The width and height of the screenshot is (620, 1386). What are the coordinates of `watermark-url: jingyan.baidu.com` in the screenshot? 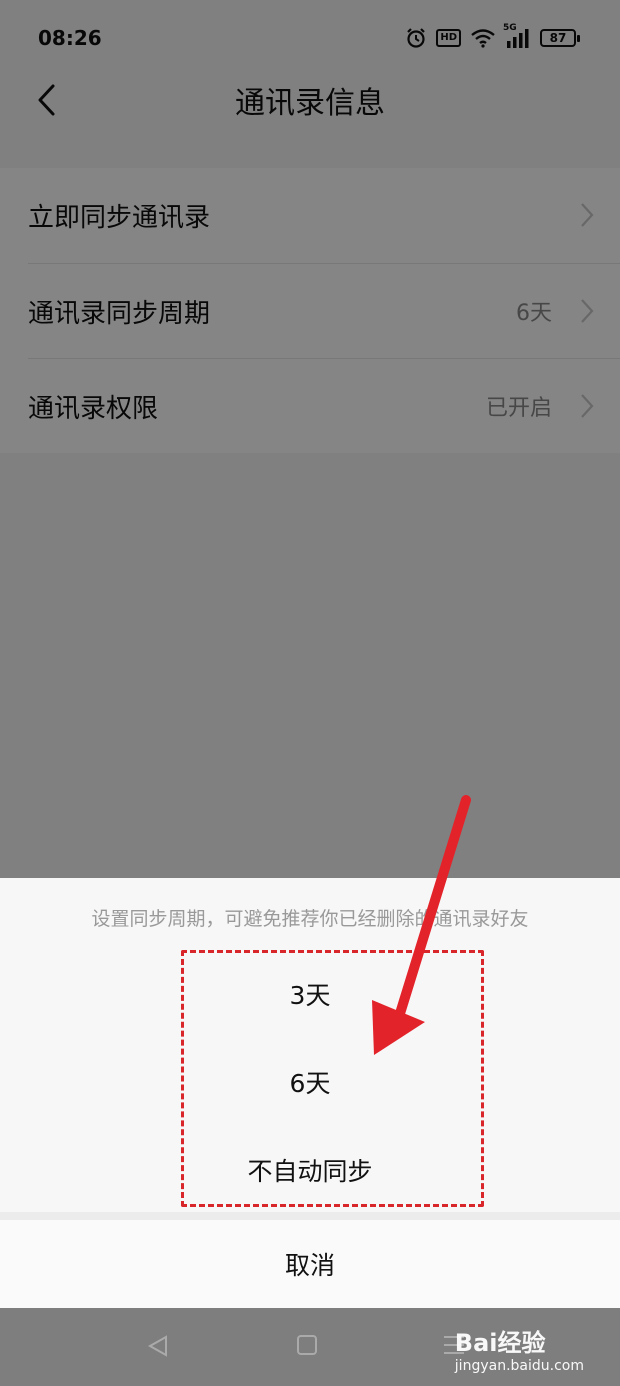 It's located at (519, 1366).